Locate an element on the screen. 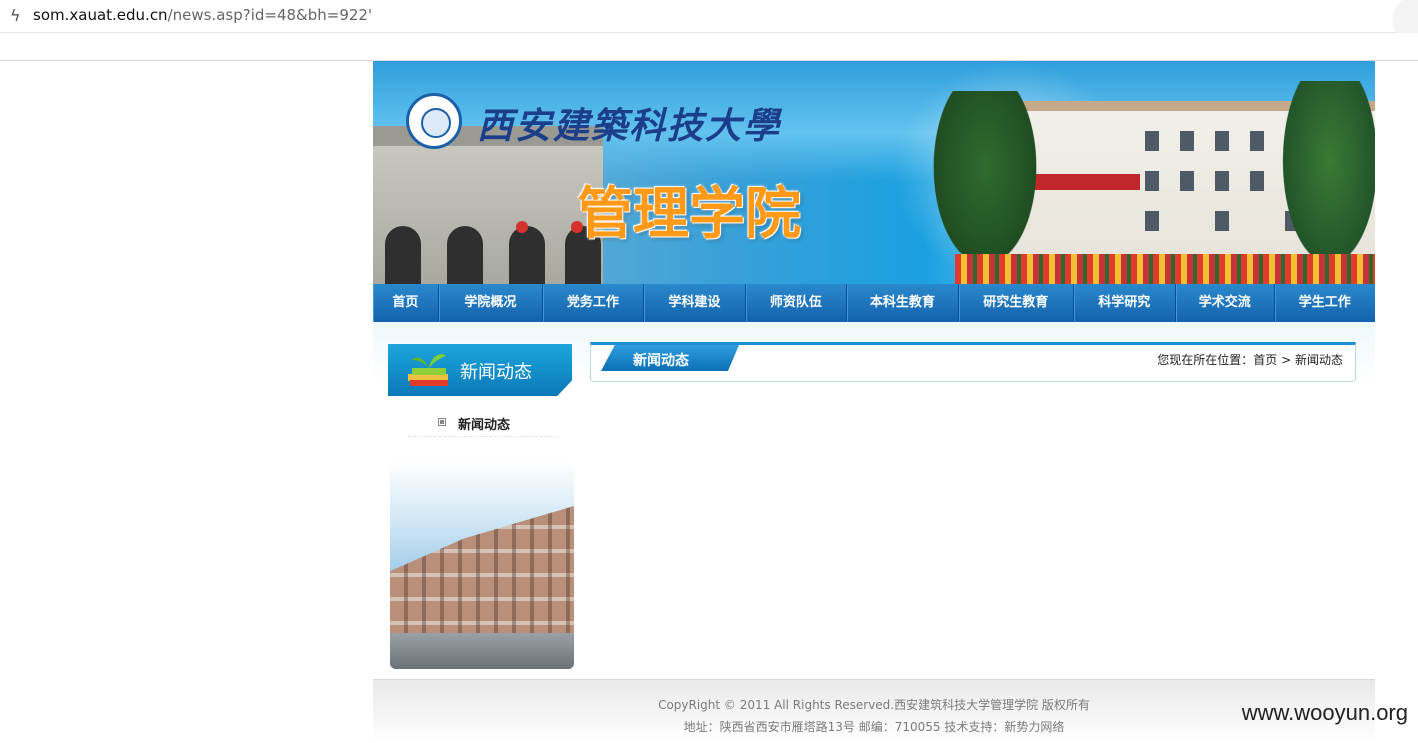  square-bullet-icon is located at coordinates (442, 422).